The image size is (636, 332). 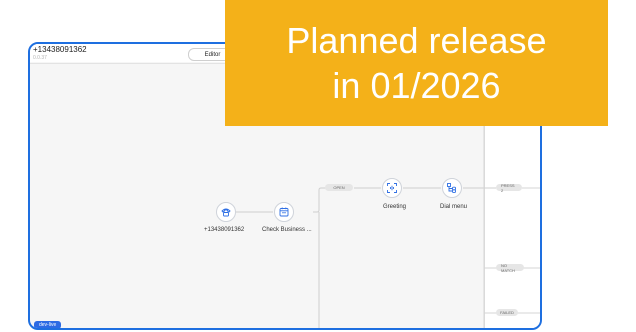 I want to click on branch-no-match: NO MATCH, so click(x=510, y=268).